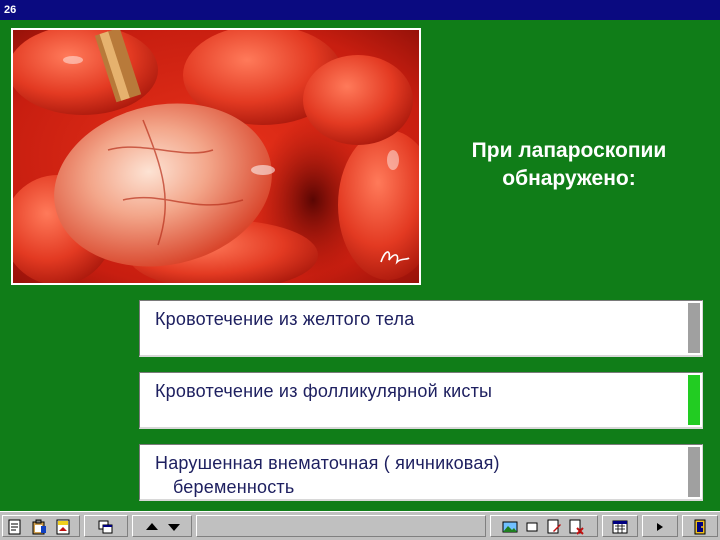  What do you see at coordinates (554, 527) in the screenshot?
I see `page-edit-icon` at bounding box center [554, 527].